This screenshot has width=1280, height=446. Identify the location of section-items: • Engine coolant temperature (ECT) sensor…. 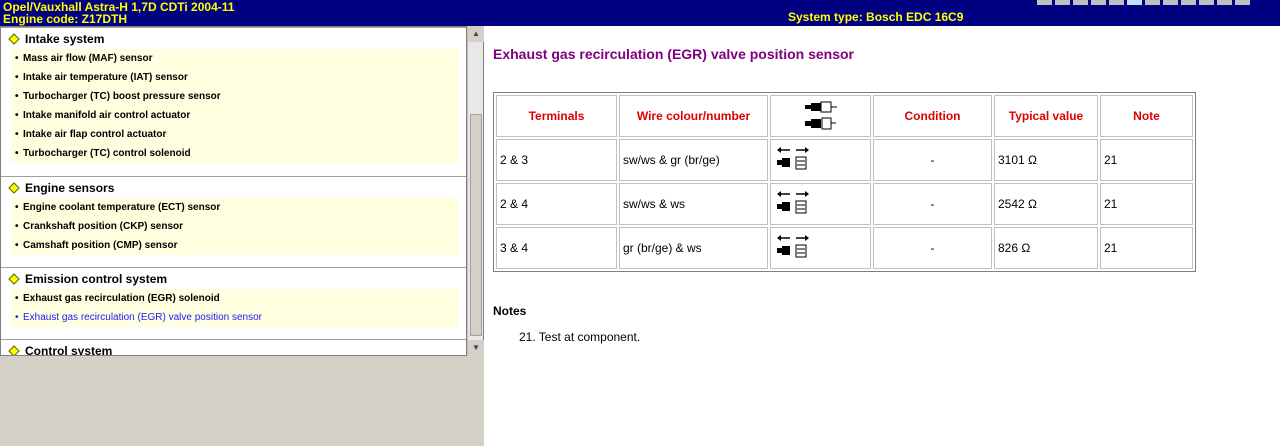
(234, 226).